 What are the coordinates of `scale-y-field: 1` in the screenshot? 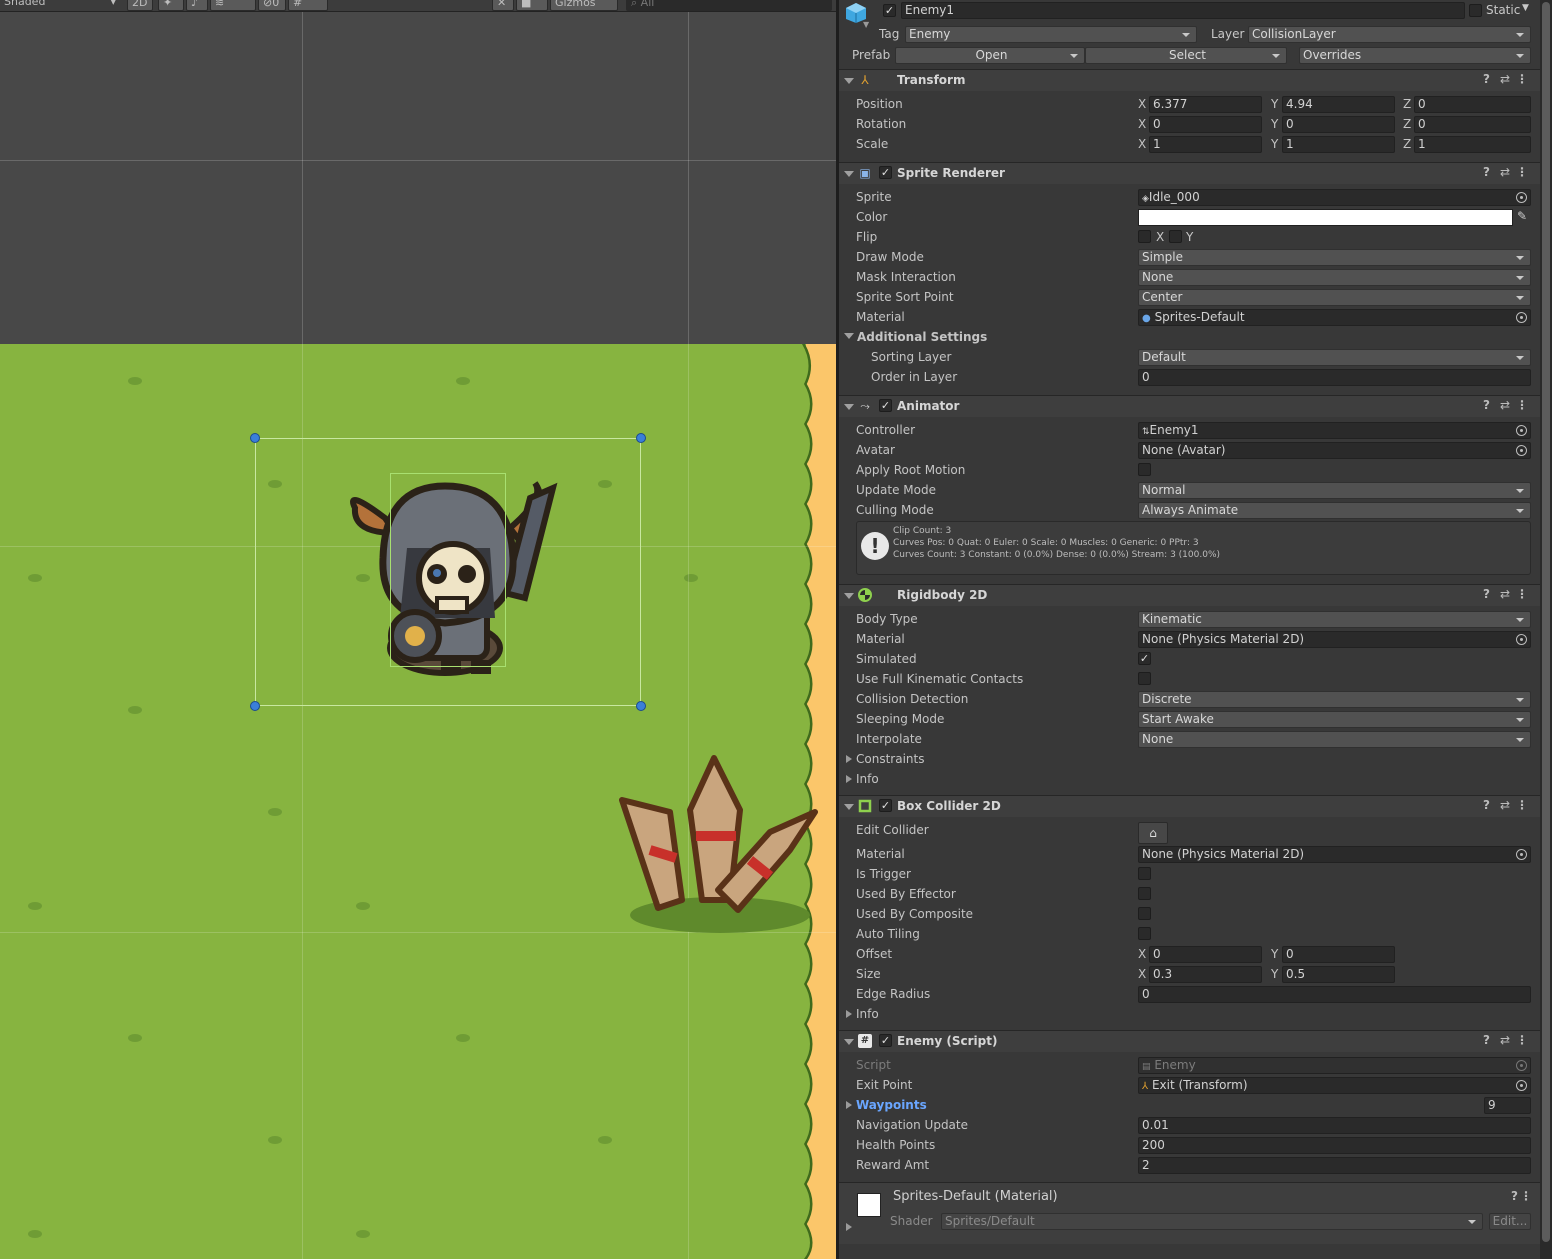 It's located at (1338, 144).